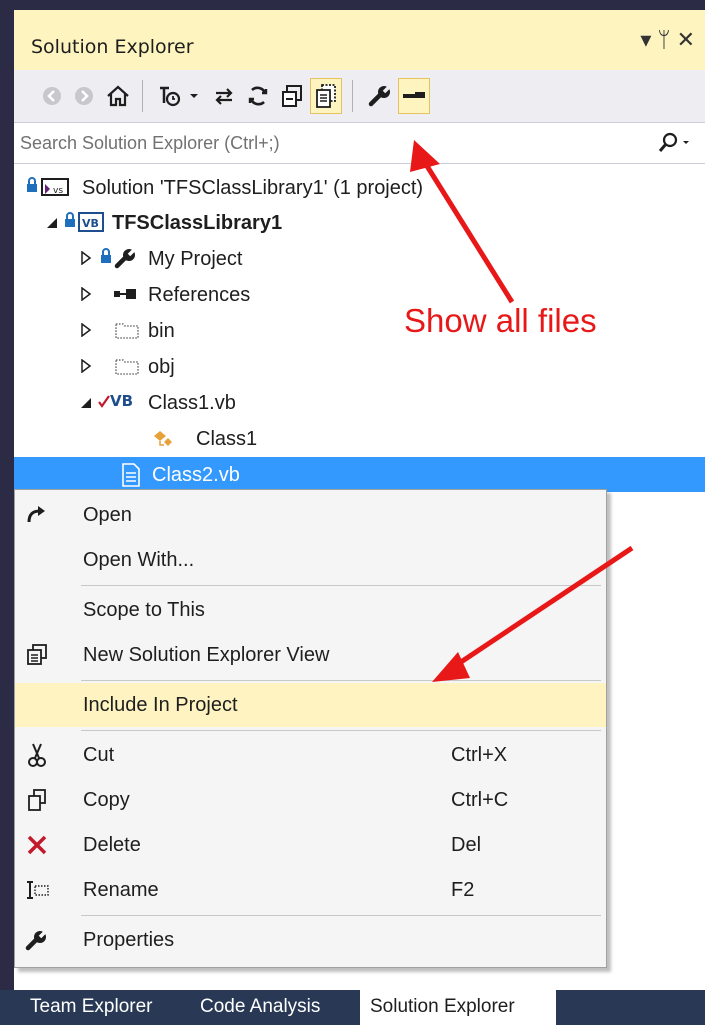  What do you see at coordinates (160, 705) in the screenshot?
I see `menu-item-label: Include In Project` at bounding box center [160, 705].